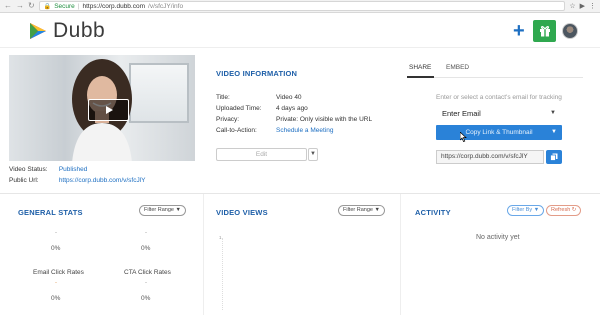  What do you see at coordinates (228, 119) in the screenshot?
I see `info-key: Privacy:` at bounding box center [228, 119].